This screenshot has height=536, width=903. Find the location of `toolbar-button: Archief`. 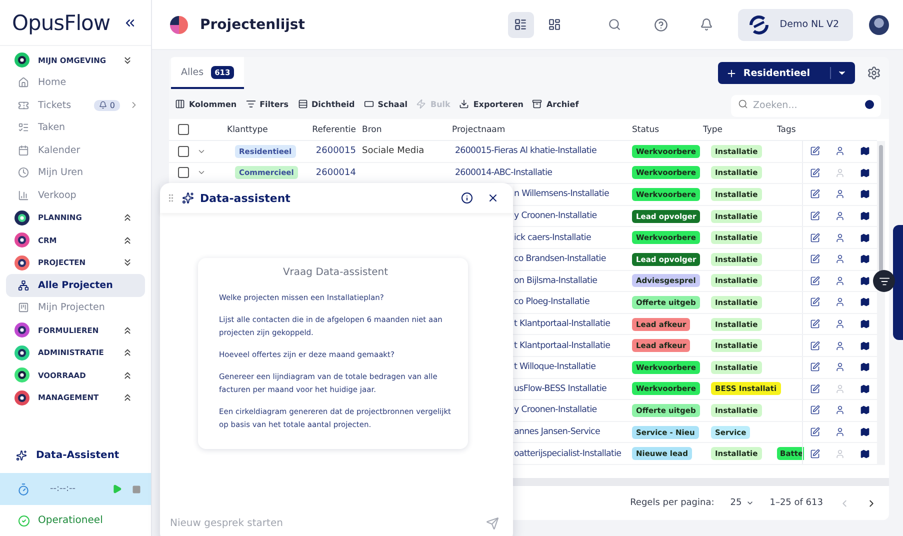

toolbar-button: Archief is located at coordinates (555, 104).